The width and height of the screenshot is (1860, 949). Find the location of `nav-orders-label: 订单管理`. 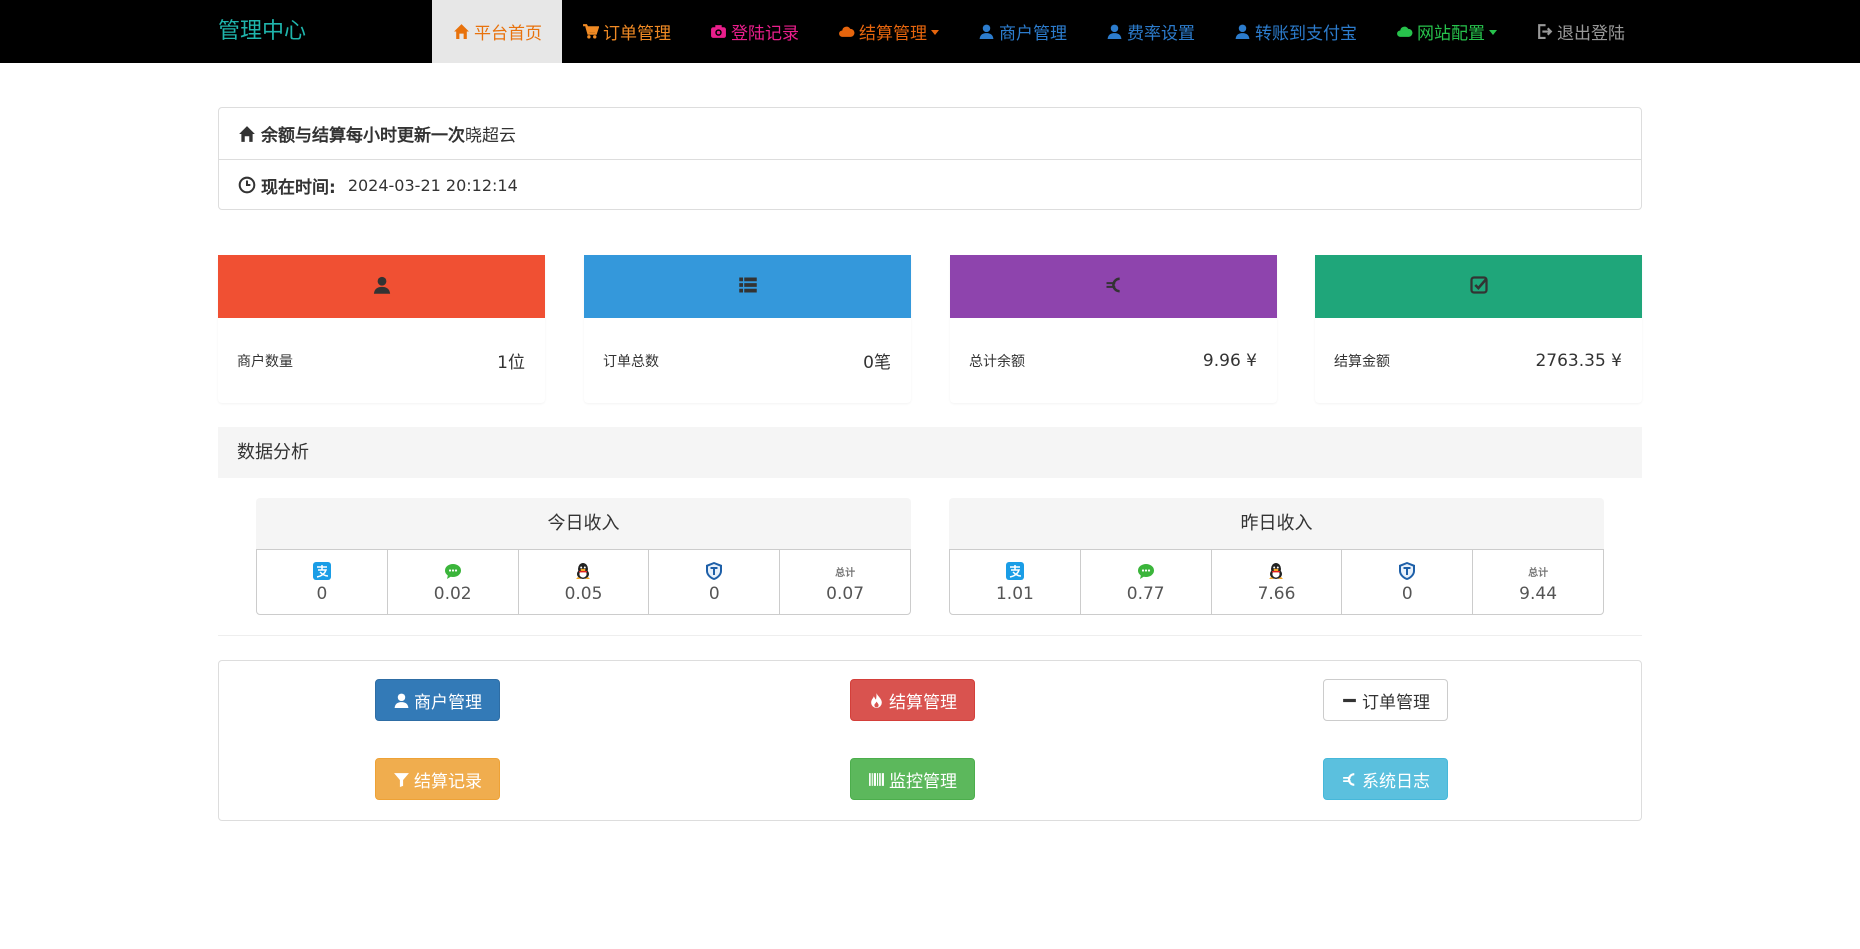

nav-orders-label: 订单管理 is located at coordinates (637, 34).